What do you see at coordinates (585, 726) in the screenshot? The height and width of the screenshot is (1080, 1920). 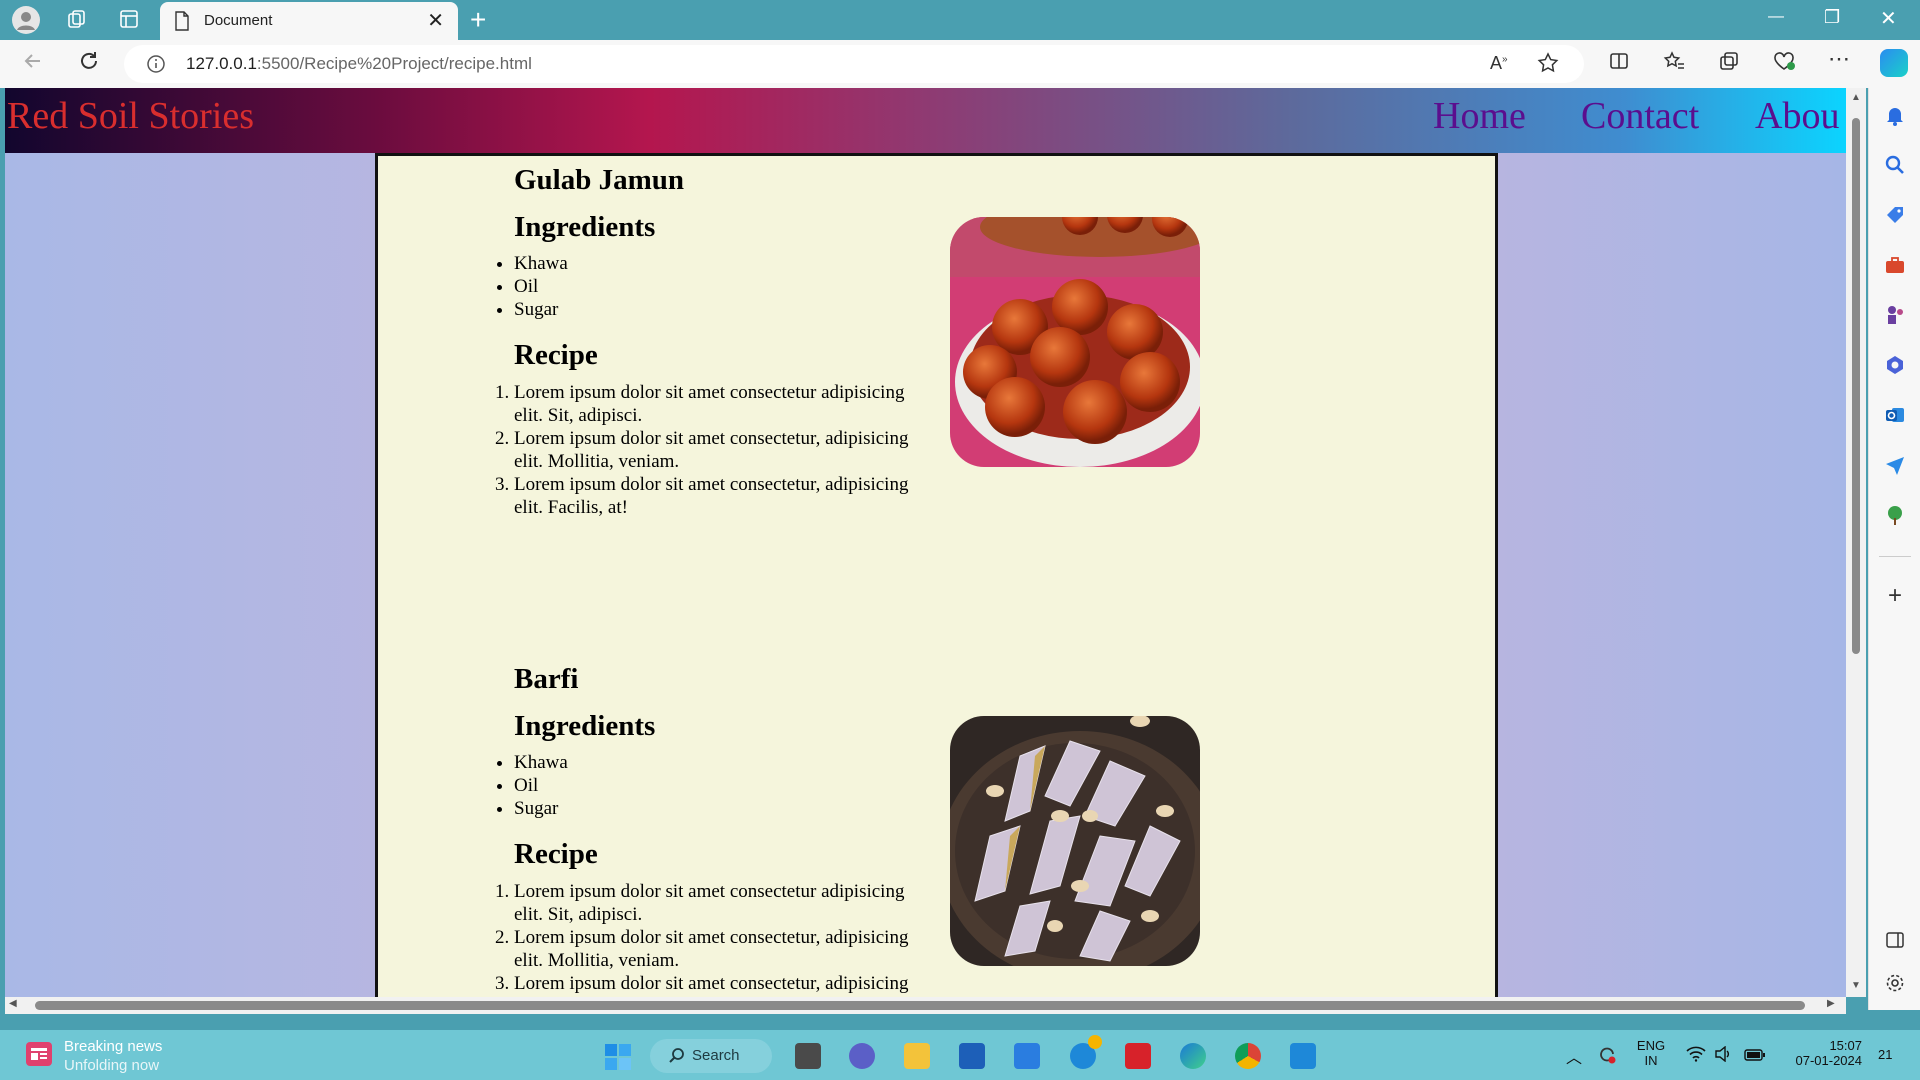 I see `ingredients-heading: Ingredients` at bounding box center [585, 726].